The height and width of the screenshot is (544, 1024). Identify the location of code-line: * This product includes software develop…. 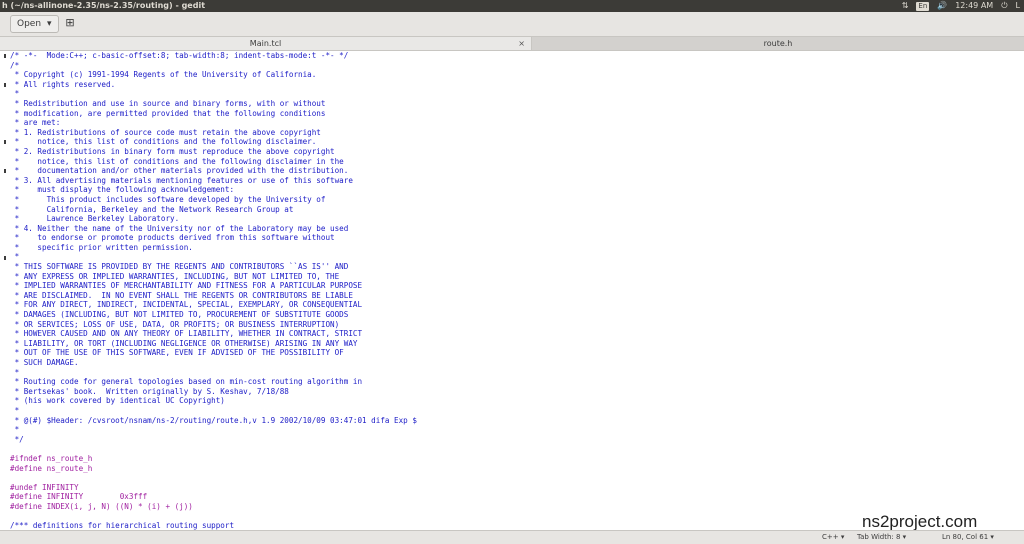
(168, 199).